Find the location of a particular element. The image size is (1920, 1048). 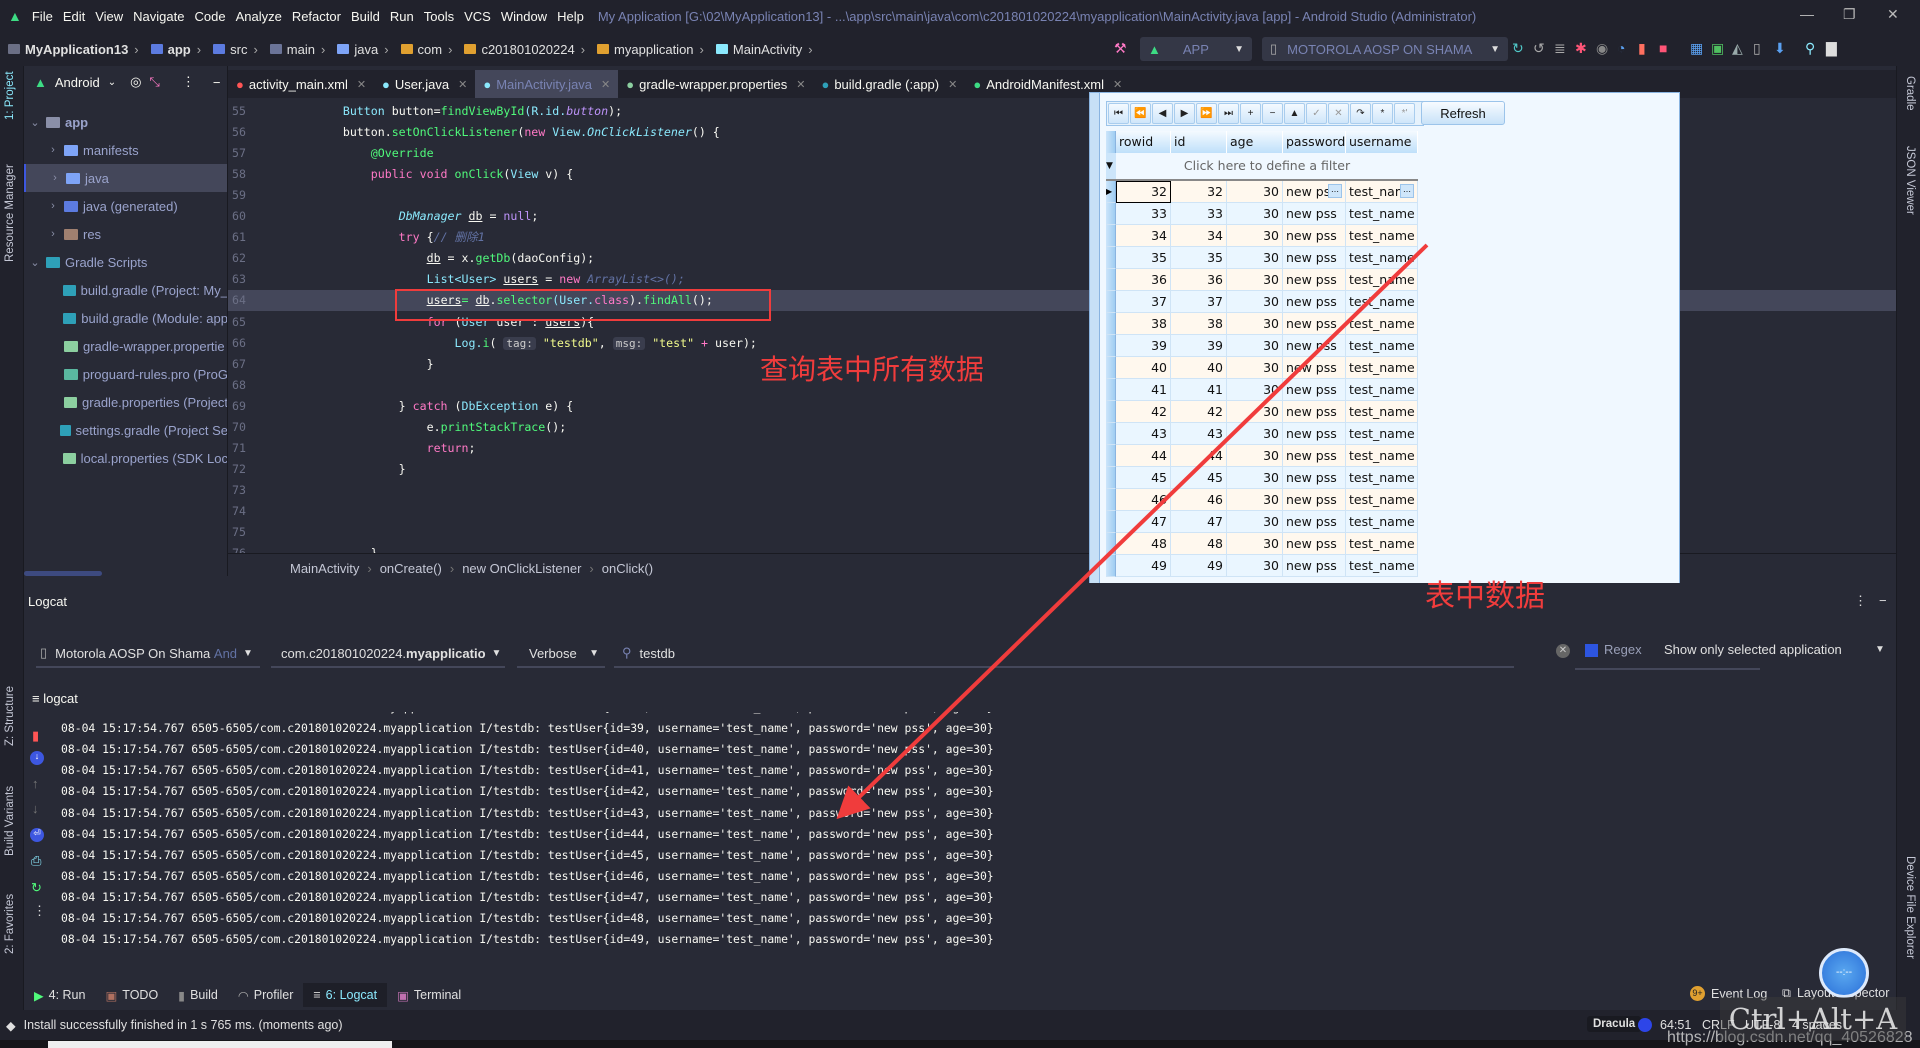

navigator-button: ⏮ is located at coordinates (1118, 113).